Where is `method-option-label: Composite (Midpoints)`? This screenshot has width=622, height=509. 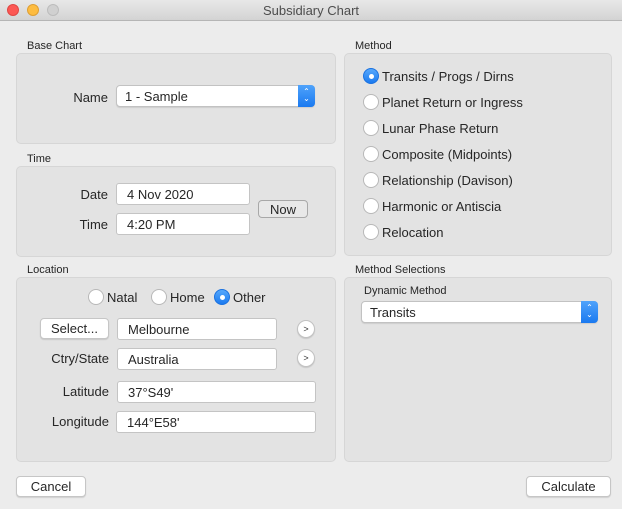
method-option-label: Composite (Midpoints) is located at coordinates (447, 154).